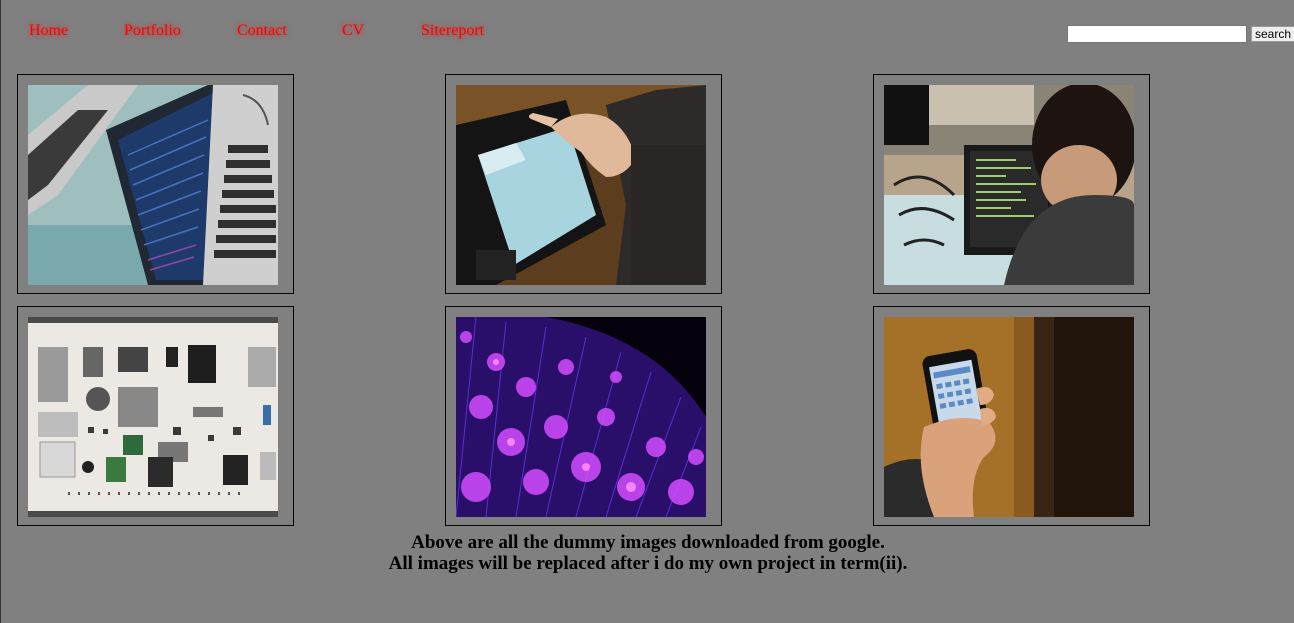  I want to click on smartphone-image, so click(1009, 417).